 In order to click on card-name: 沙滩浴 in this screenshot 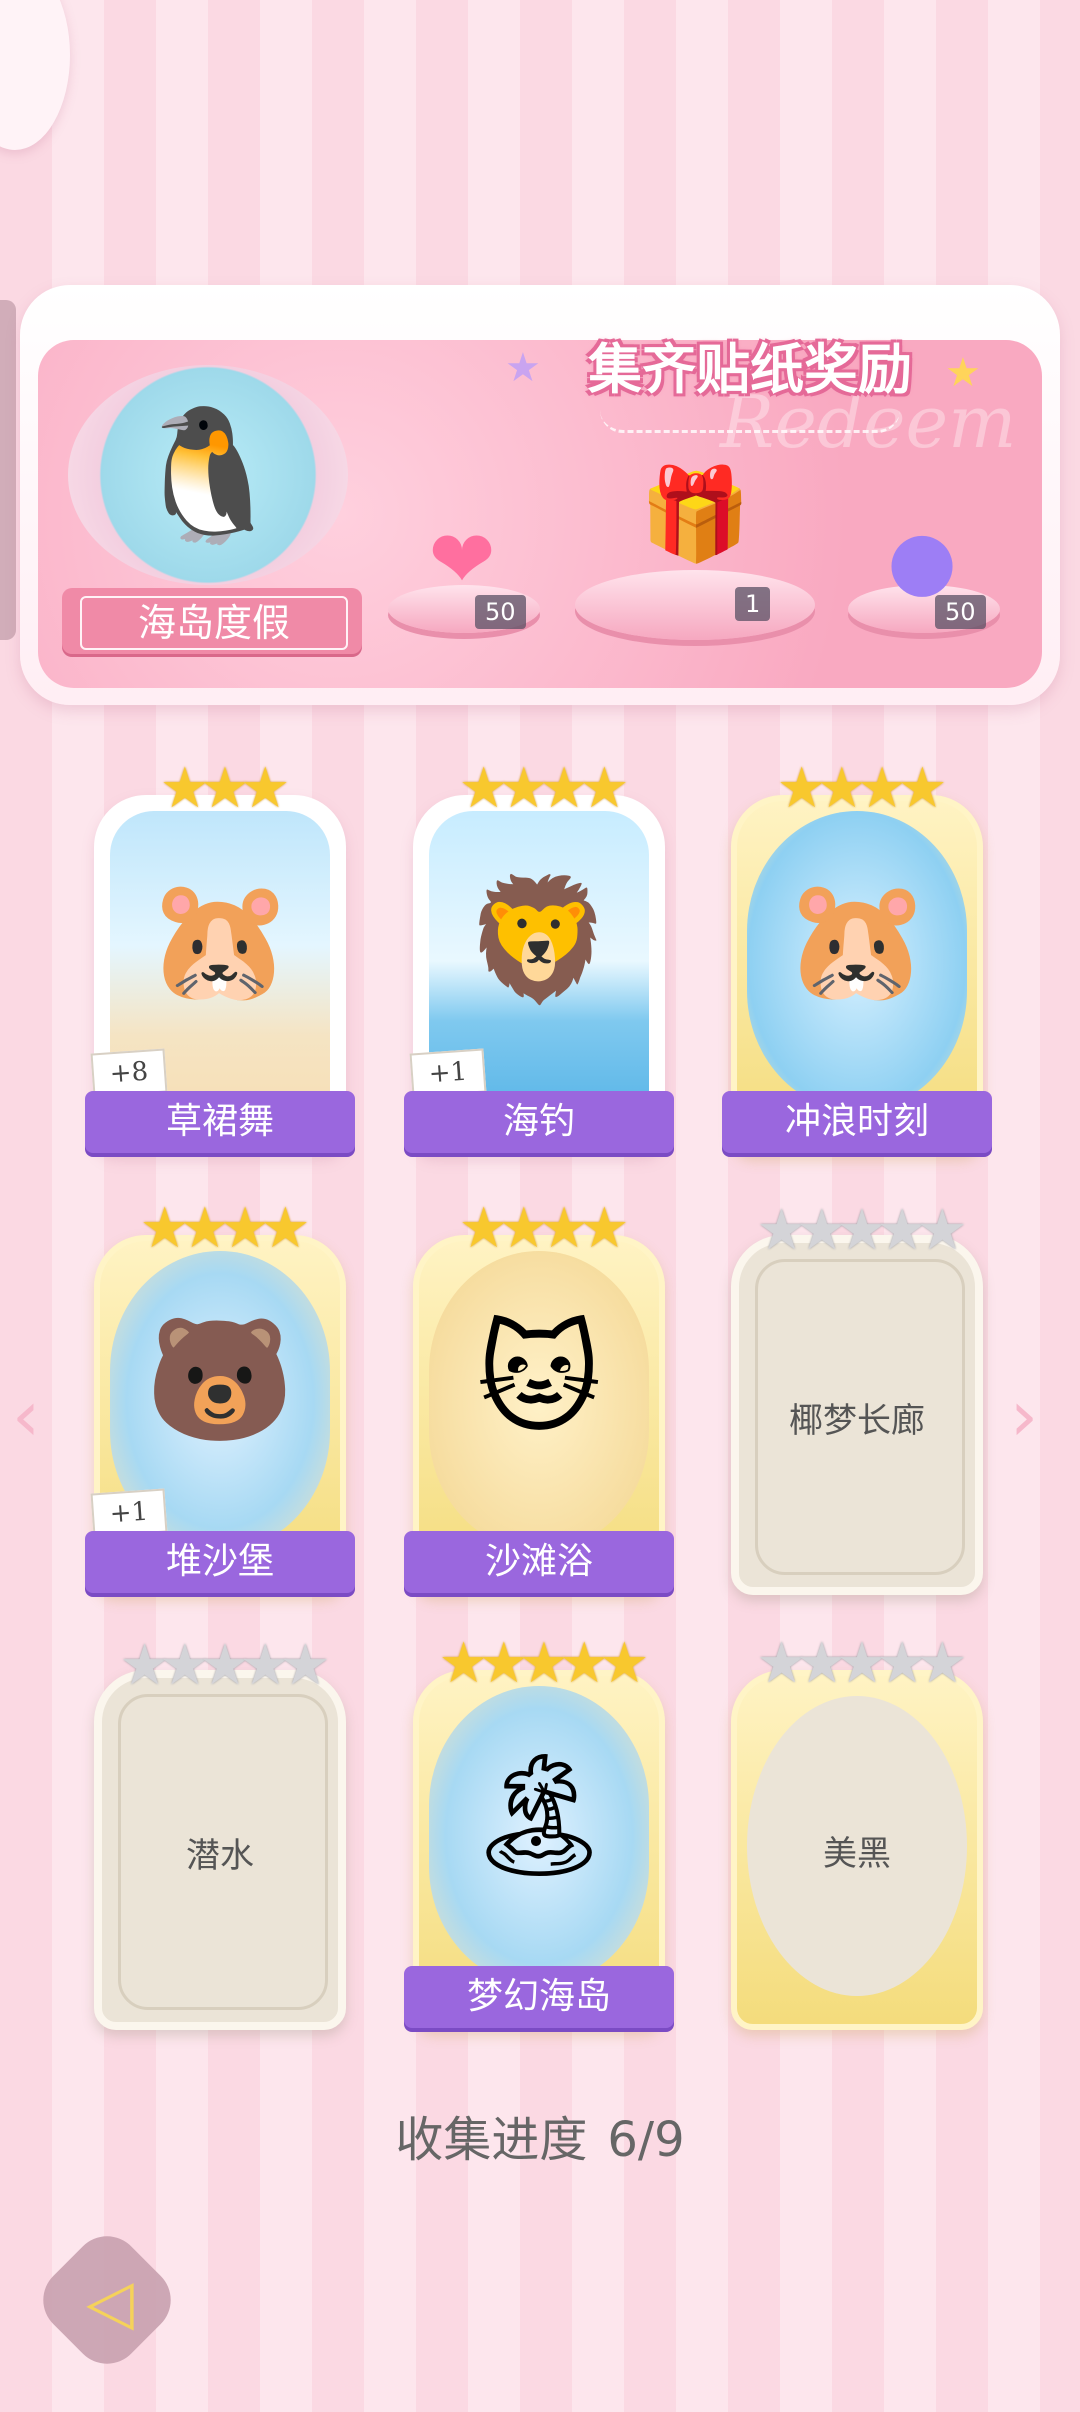, I will do `click(539, 1562)`.